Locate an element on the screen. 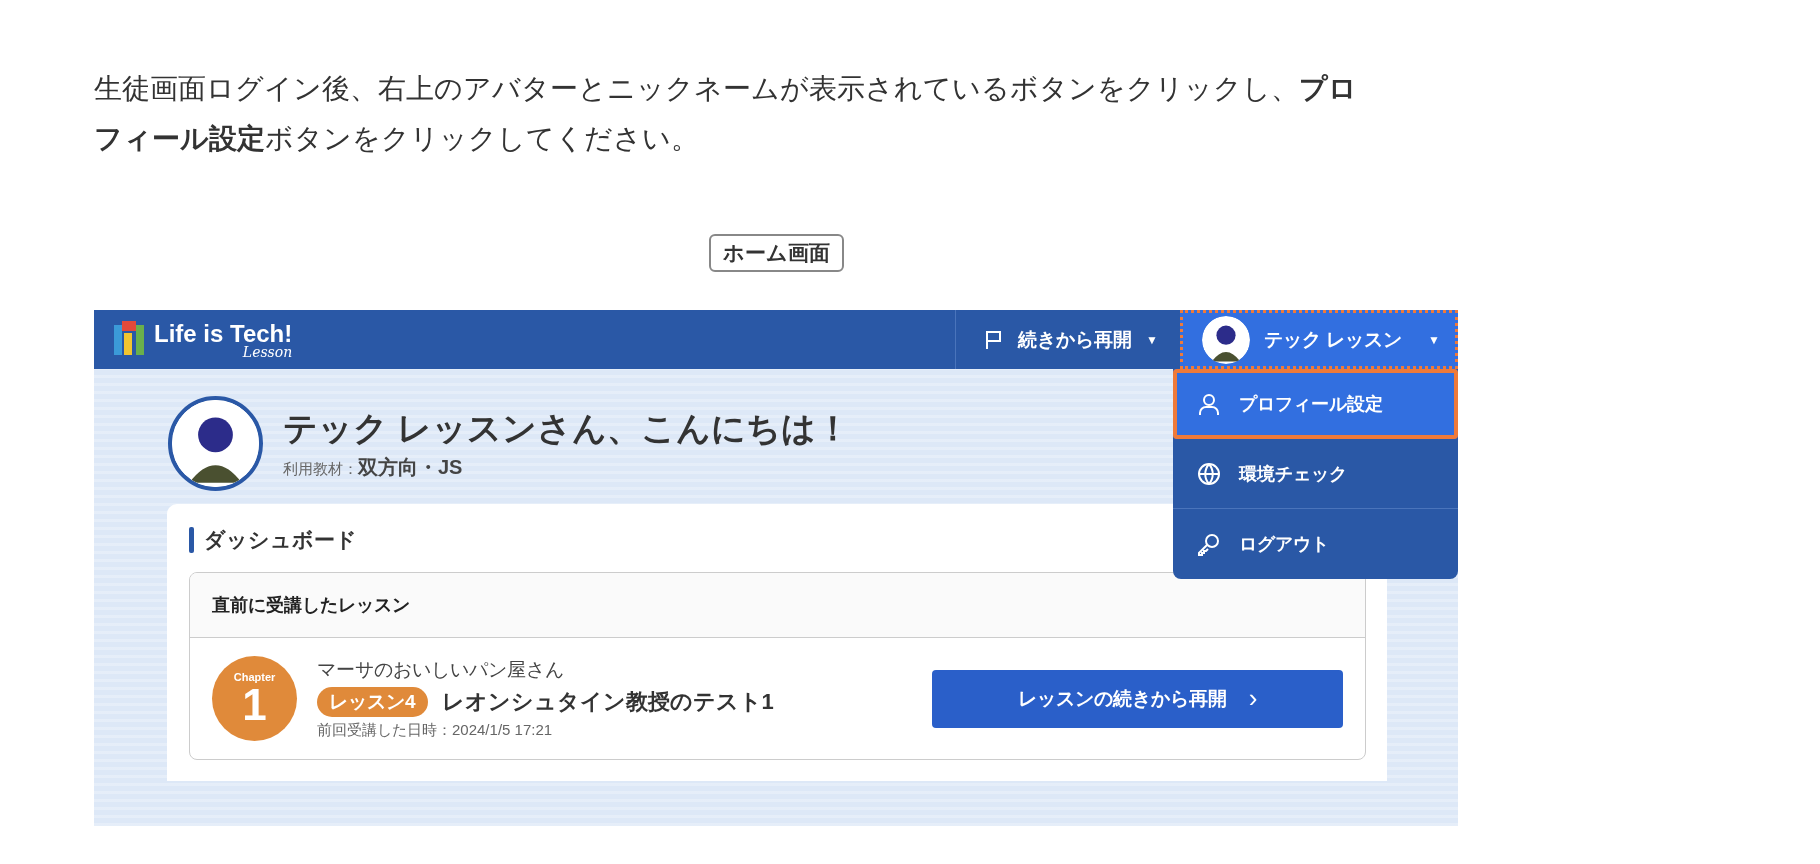 Image resolution: width=1820 pixels, height=864 pixels. material-name: 双方向・JS is located at coordinates (410, 467).